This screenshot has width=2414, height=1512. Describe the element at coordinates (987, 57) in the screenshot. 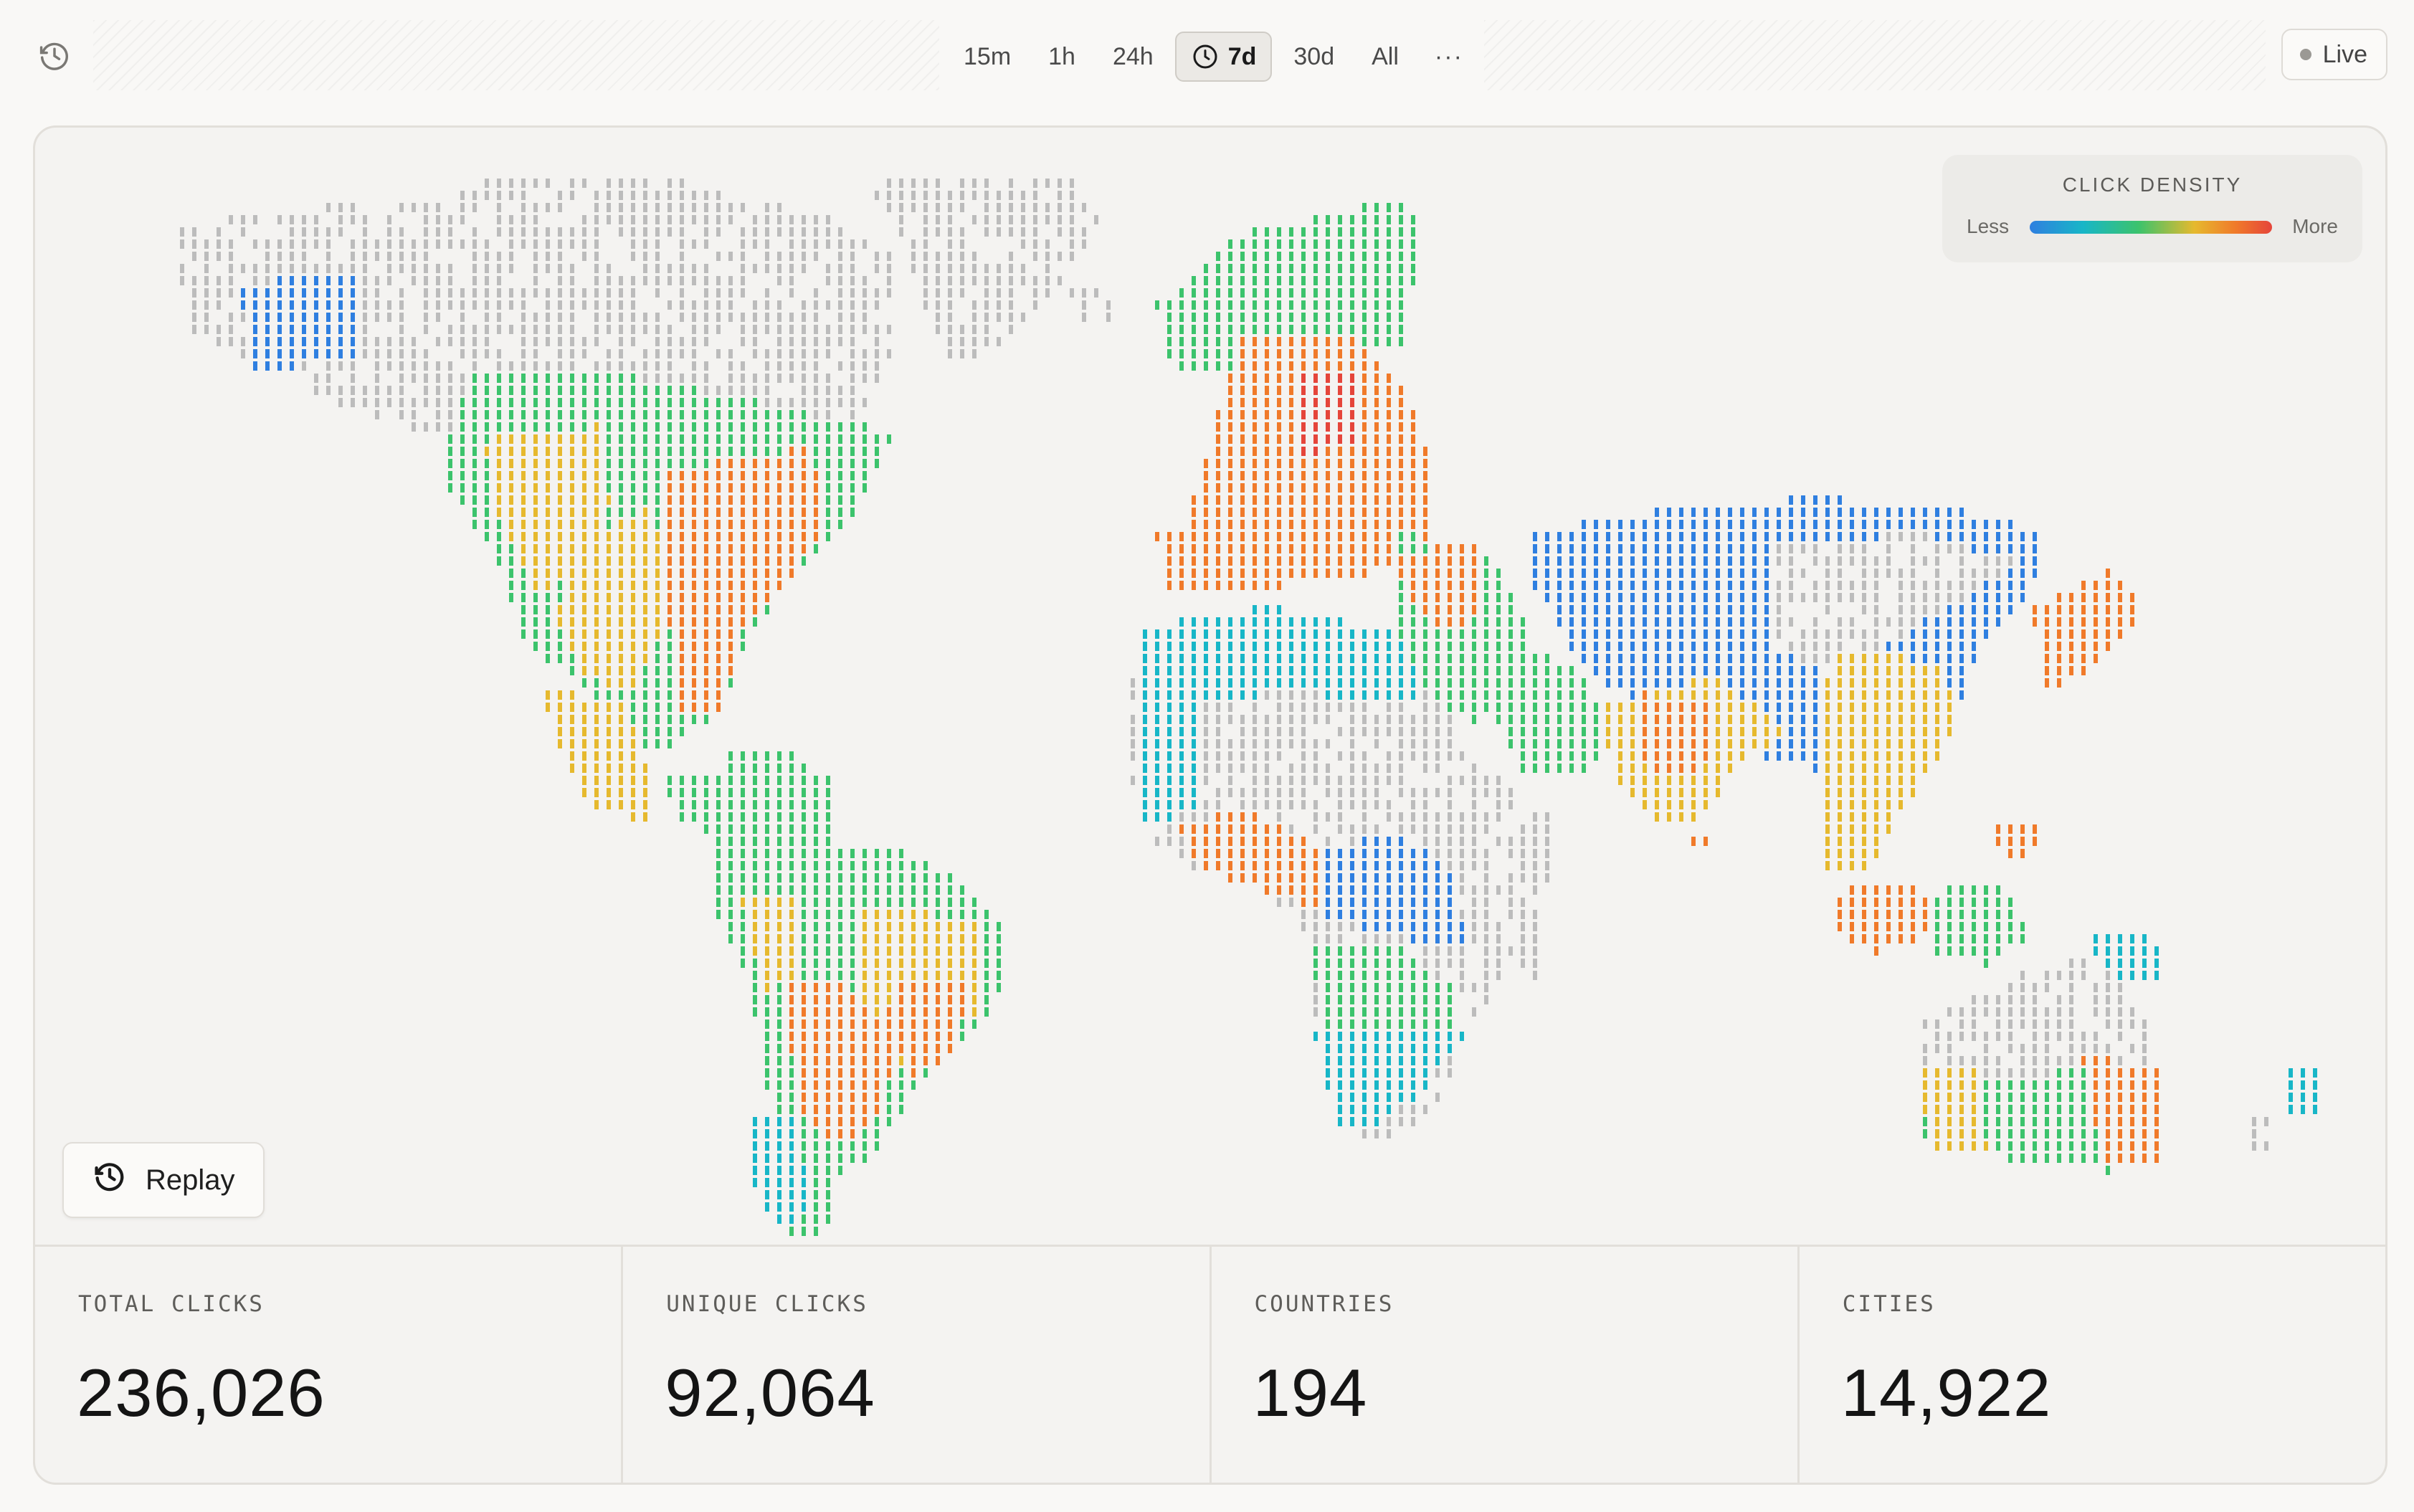

I see `range-15m: 15m` at that location.